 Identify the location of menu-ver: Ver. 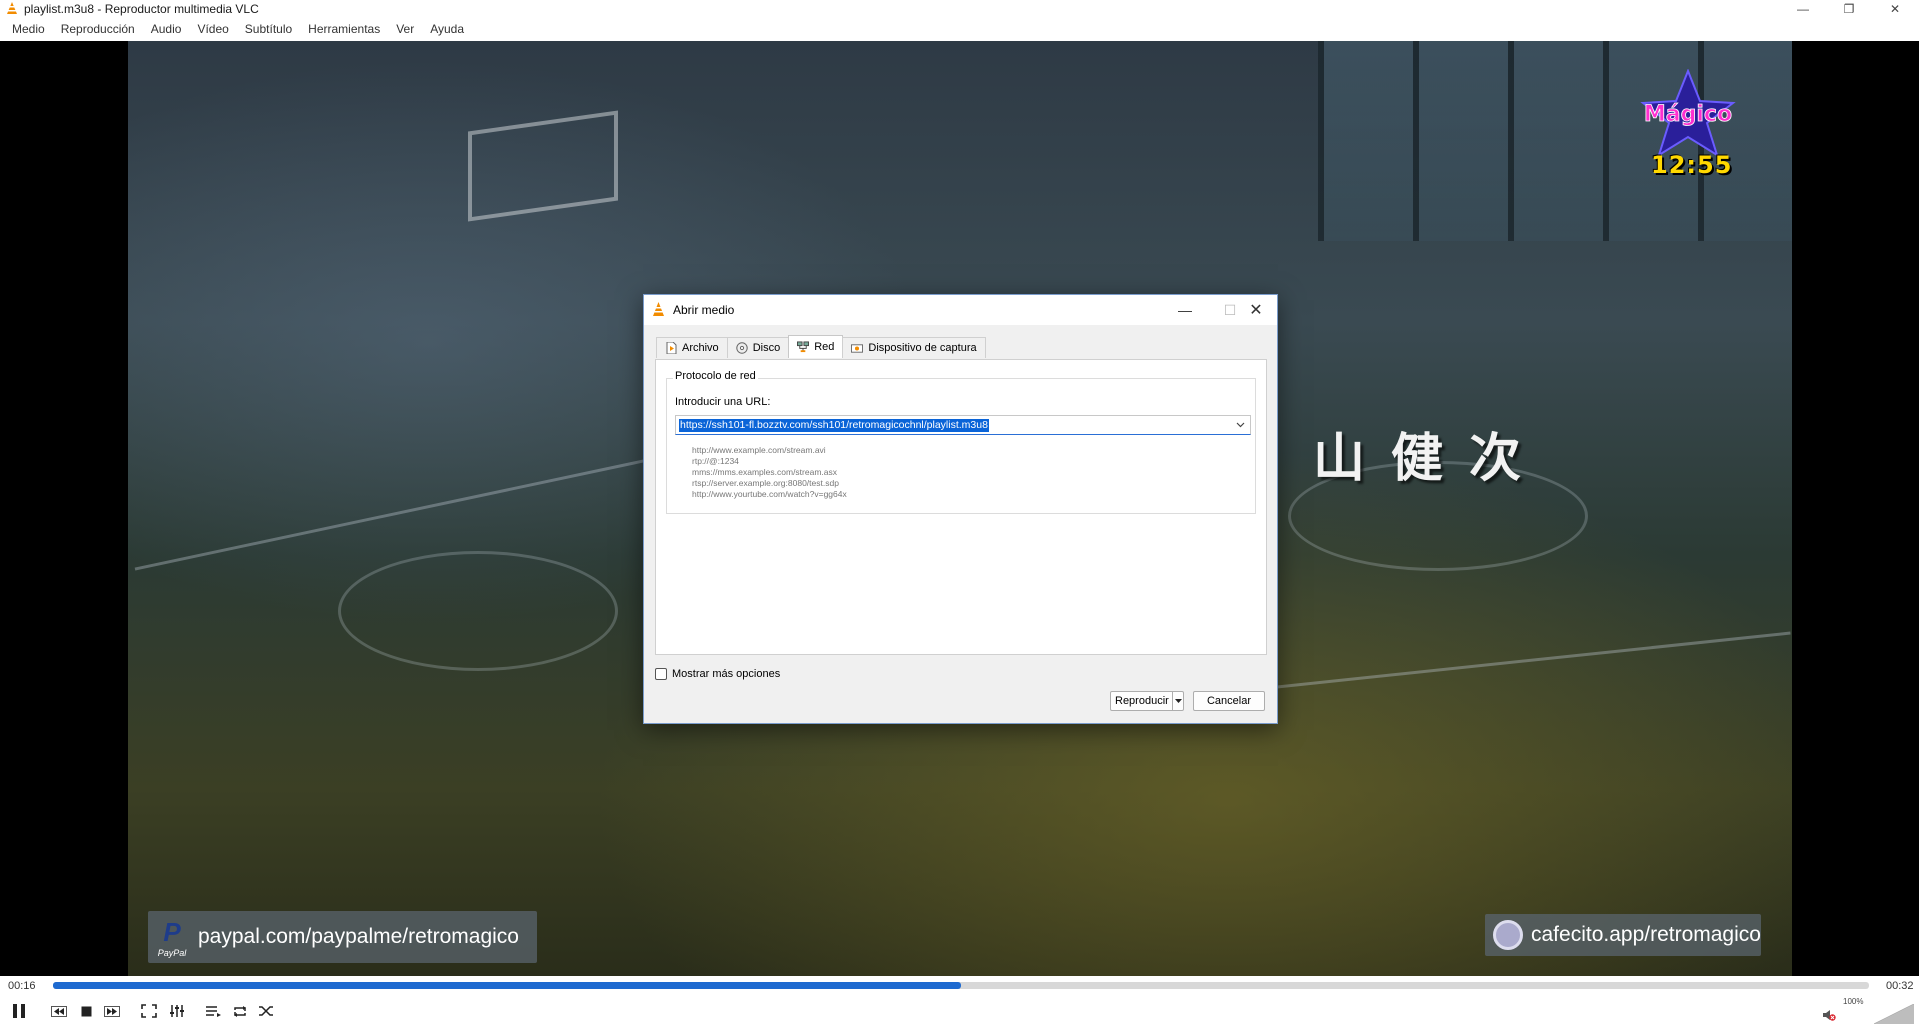
(405, 29).